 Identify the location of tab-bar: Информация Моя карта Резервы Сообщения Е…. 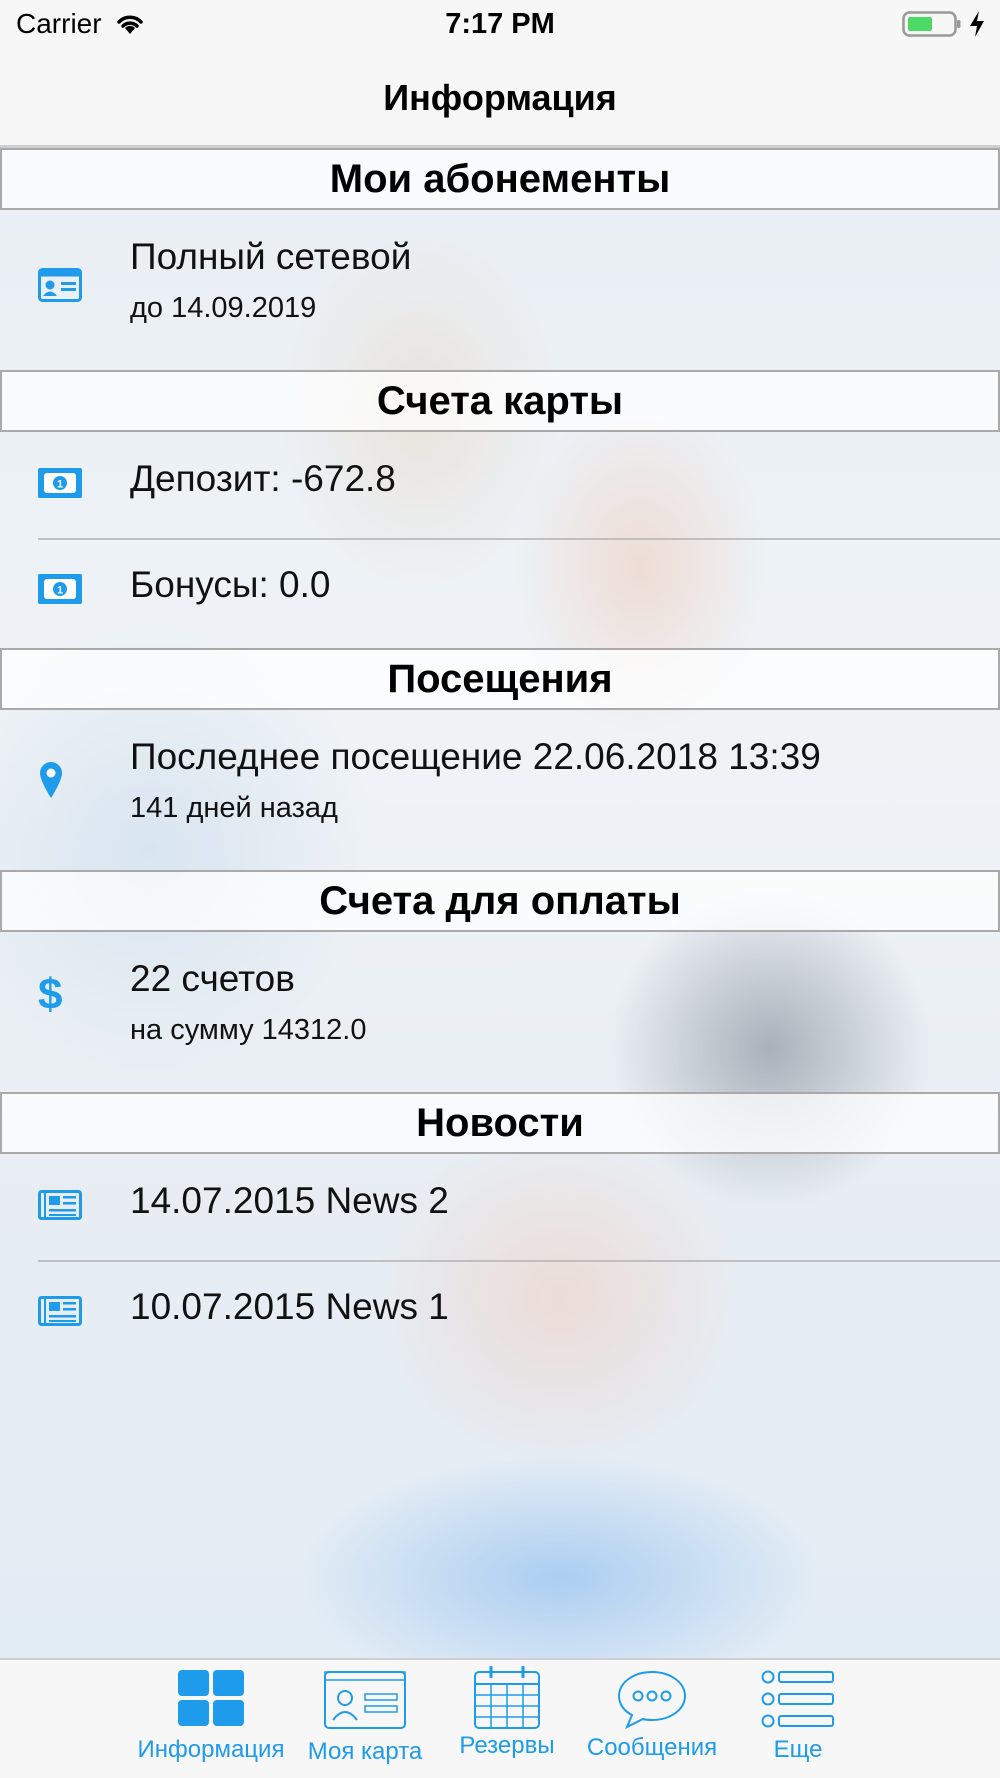
(500, 1718).